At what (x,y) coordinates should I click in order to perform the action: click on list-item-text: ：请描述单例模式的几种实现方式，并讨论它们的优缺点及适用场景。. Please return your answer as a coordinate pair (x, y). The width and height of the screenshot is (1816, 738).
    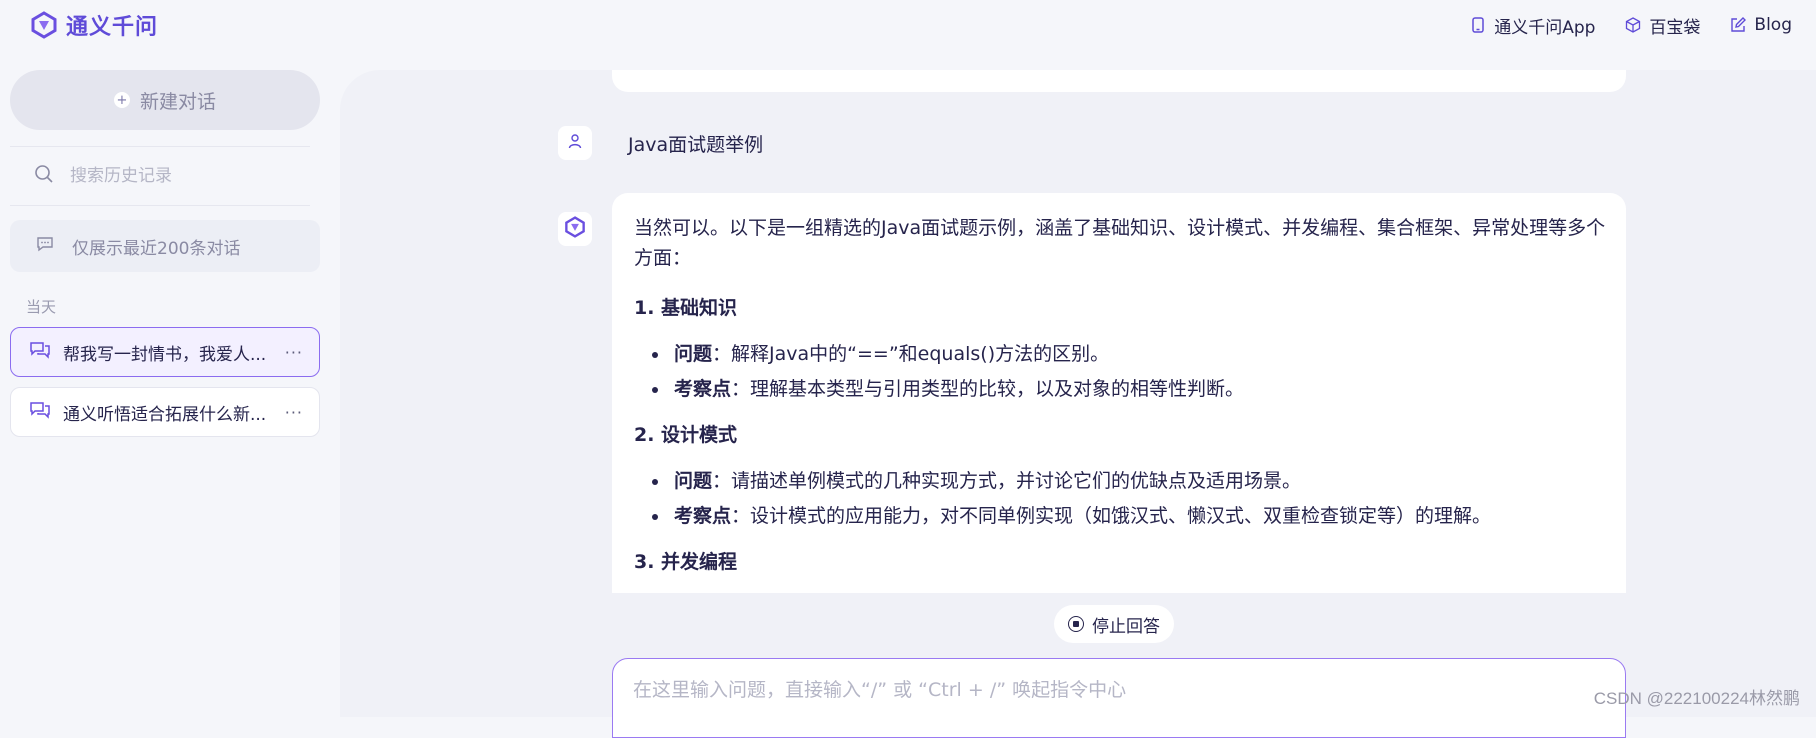
    Looking at the image, I should click on (1007, 481).